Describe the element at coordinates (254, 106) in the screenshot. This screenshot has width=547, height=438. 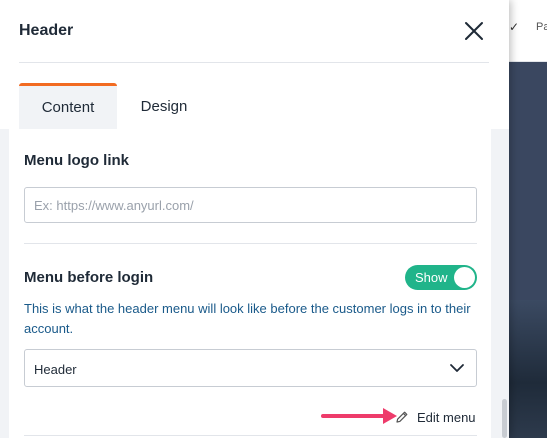
I see `panel-tabs: Content Design` at that location.